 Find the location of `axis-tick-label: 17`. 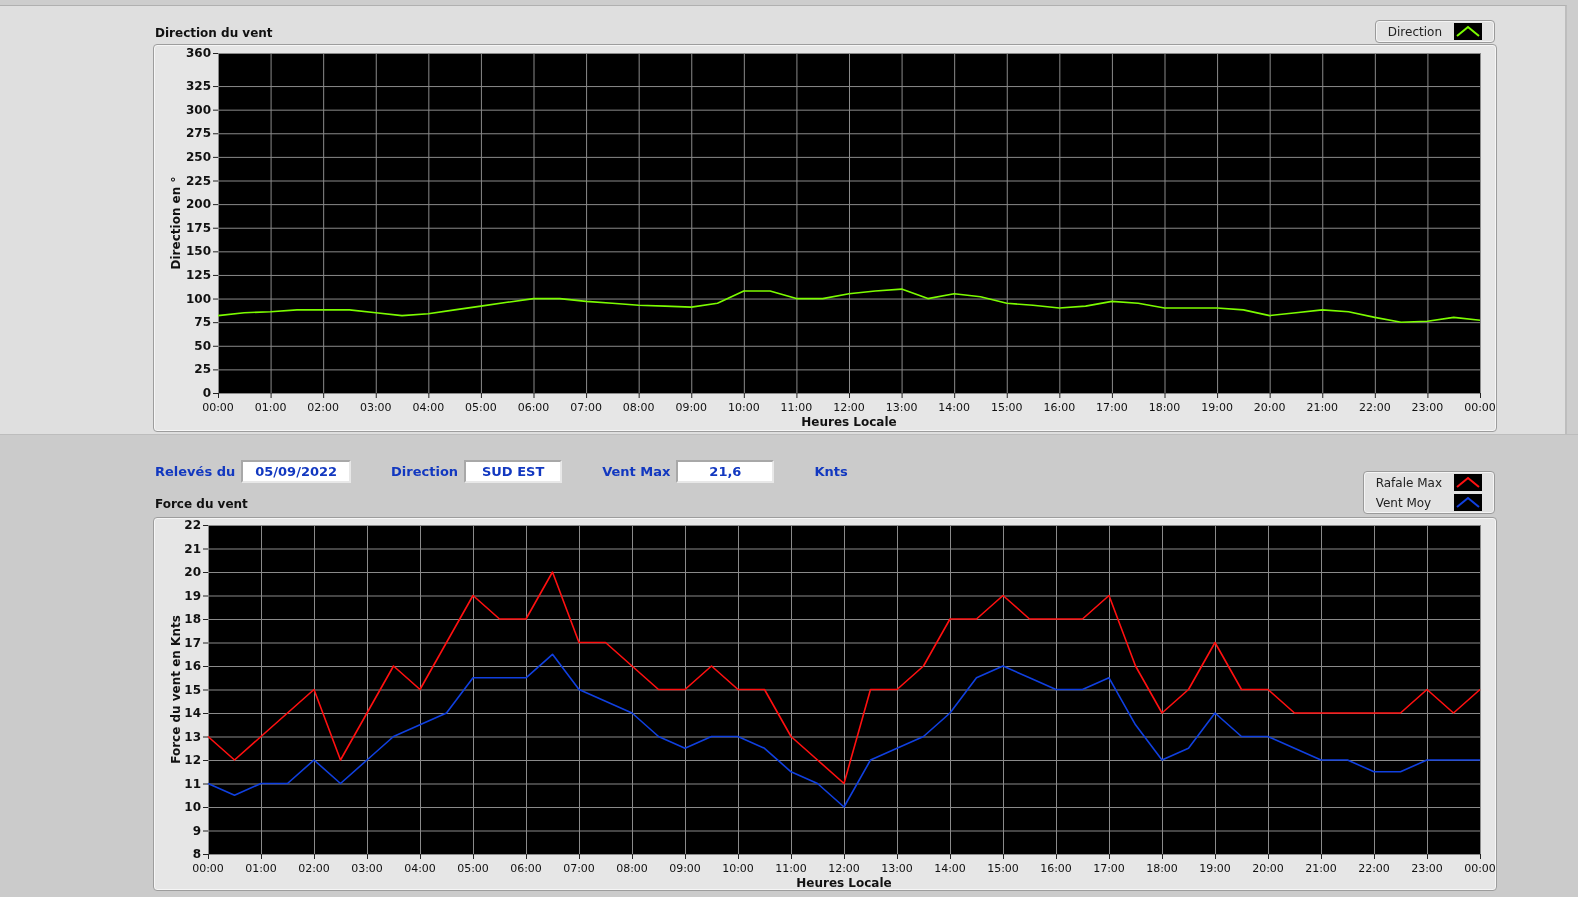

axis-tick-label: 17 is located at coordinates (192, 642).